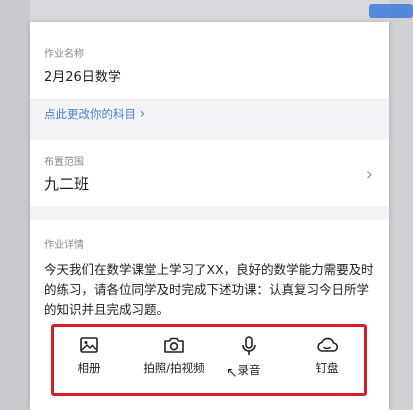 This screenshot has height=410, width=413. I want to click on camera-label: 拍照/拍视频, so click(174, 368).